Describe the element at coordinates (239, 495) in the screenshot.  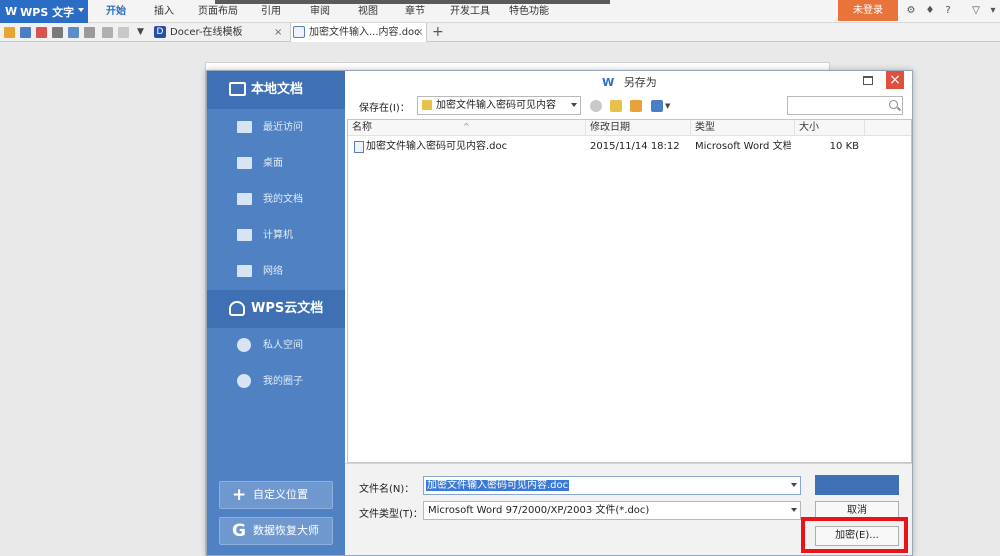
I see `plus-icon: +` at that location.